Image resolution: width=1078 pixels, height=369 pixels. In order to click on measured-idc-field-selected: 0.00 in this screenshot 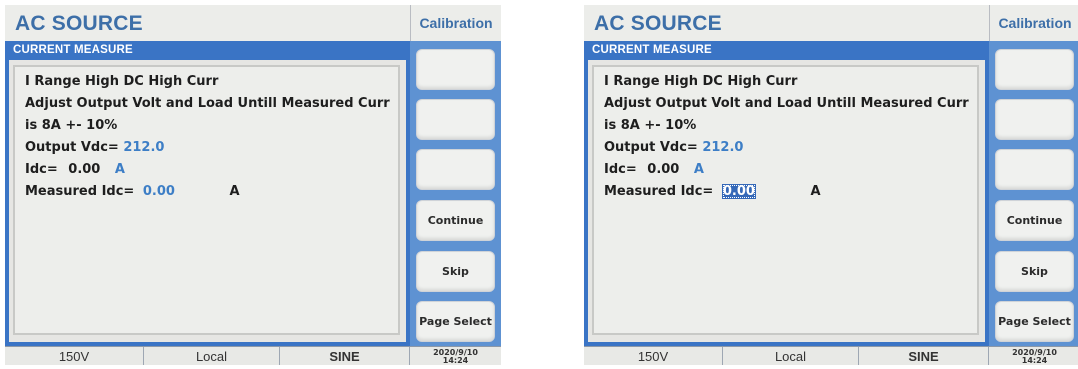, I will do `click(738, 191)`.